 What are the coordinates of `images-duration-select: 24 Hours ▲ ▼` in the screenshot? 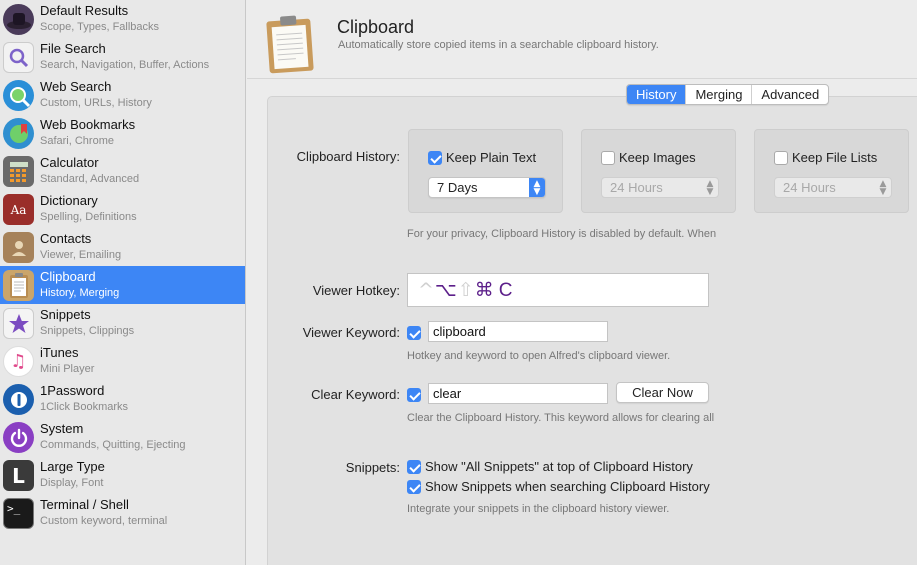 It's located at (660, 187).